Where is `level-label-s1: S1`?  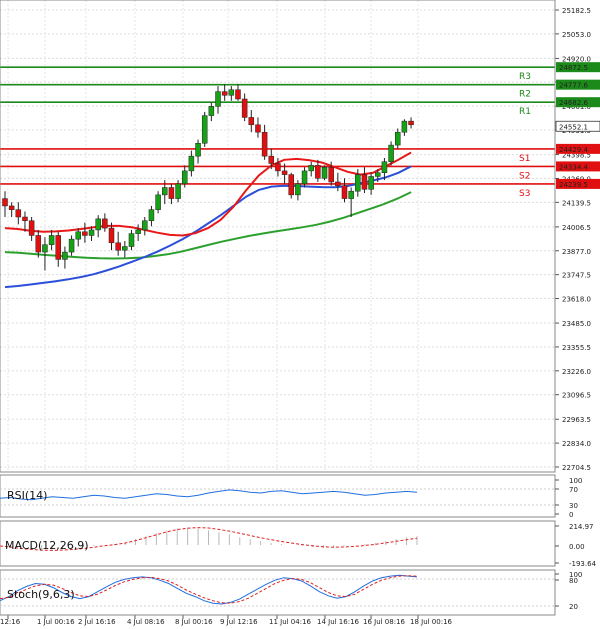 level-label-s1: S1 is located at coordinates (524, 159).